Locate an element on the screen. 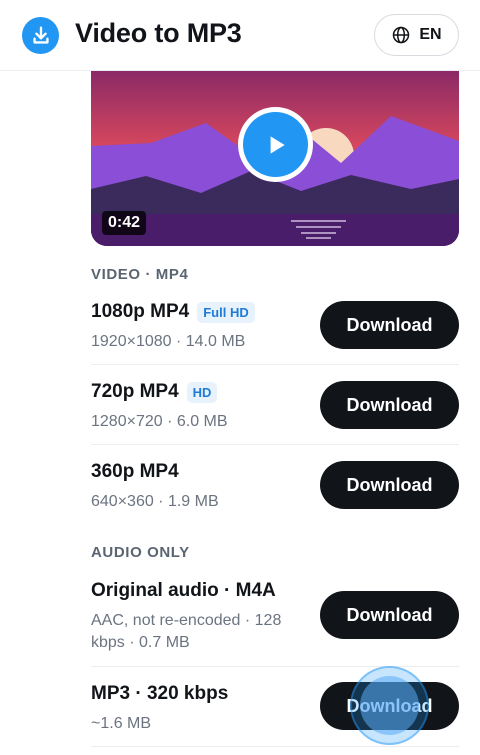  option-format: 720p MP4 is located at coordinates (135, 391).